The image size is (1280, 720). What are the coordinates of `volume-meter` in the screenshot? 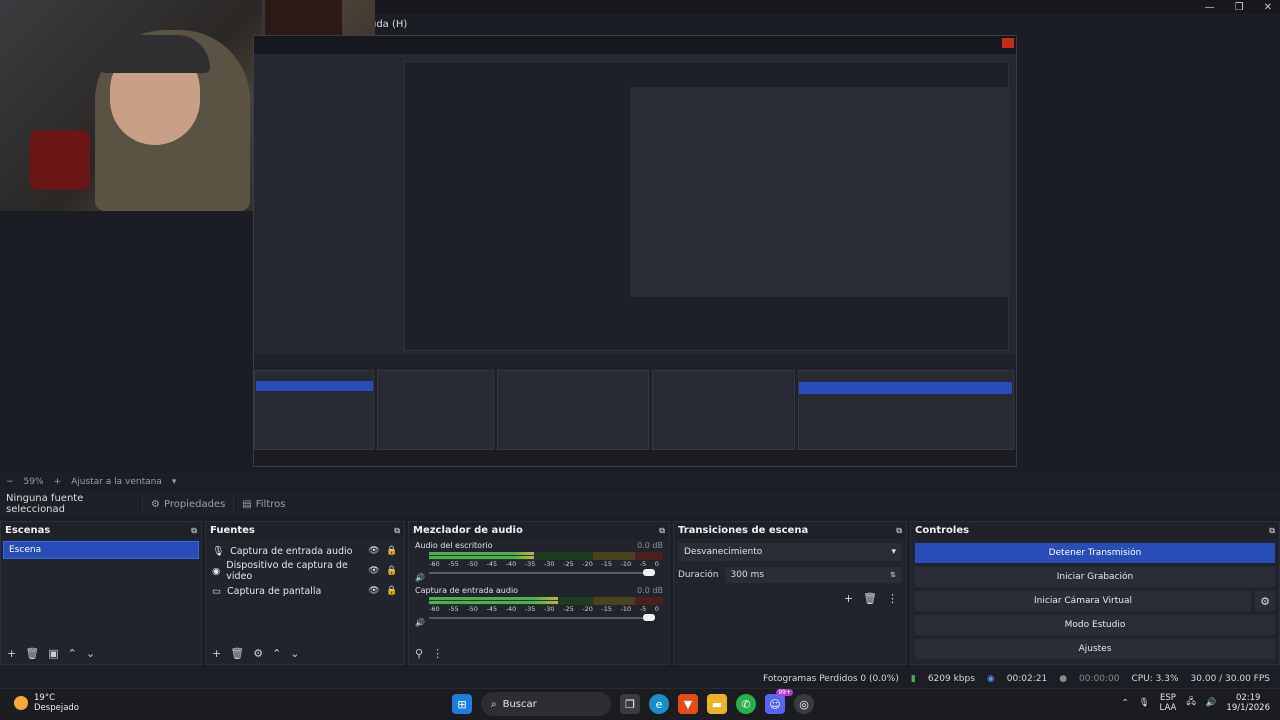 It's located at (546, 556).